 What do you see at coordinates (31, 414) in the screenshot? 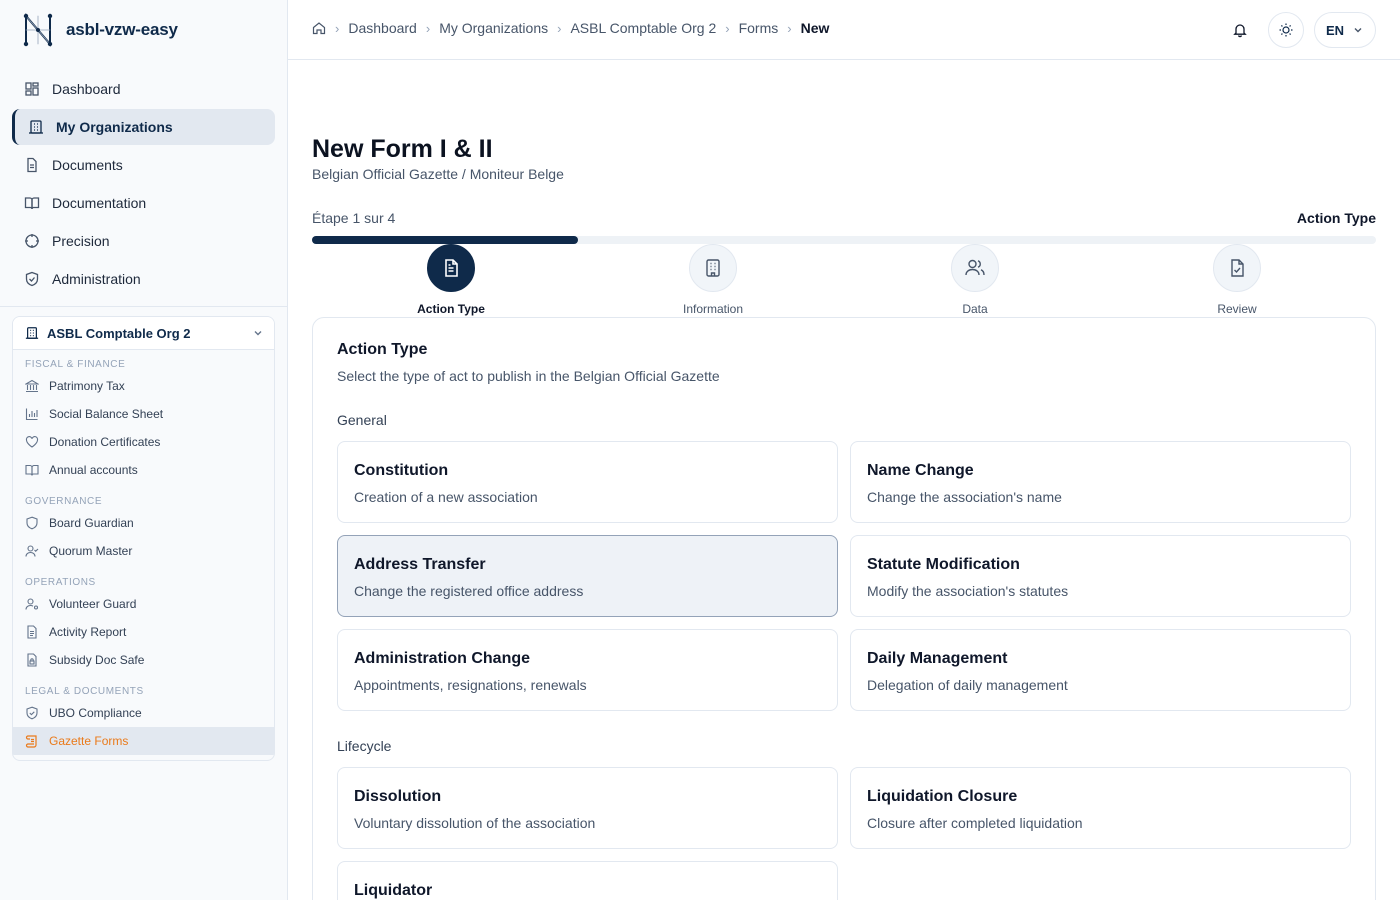
I see `bar-chart-icon` at bounding box center [31, 414].